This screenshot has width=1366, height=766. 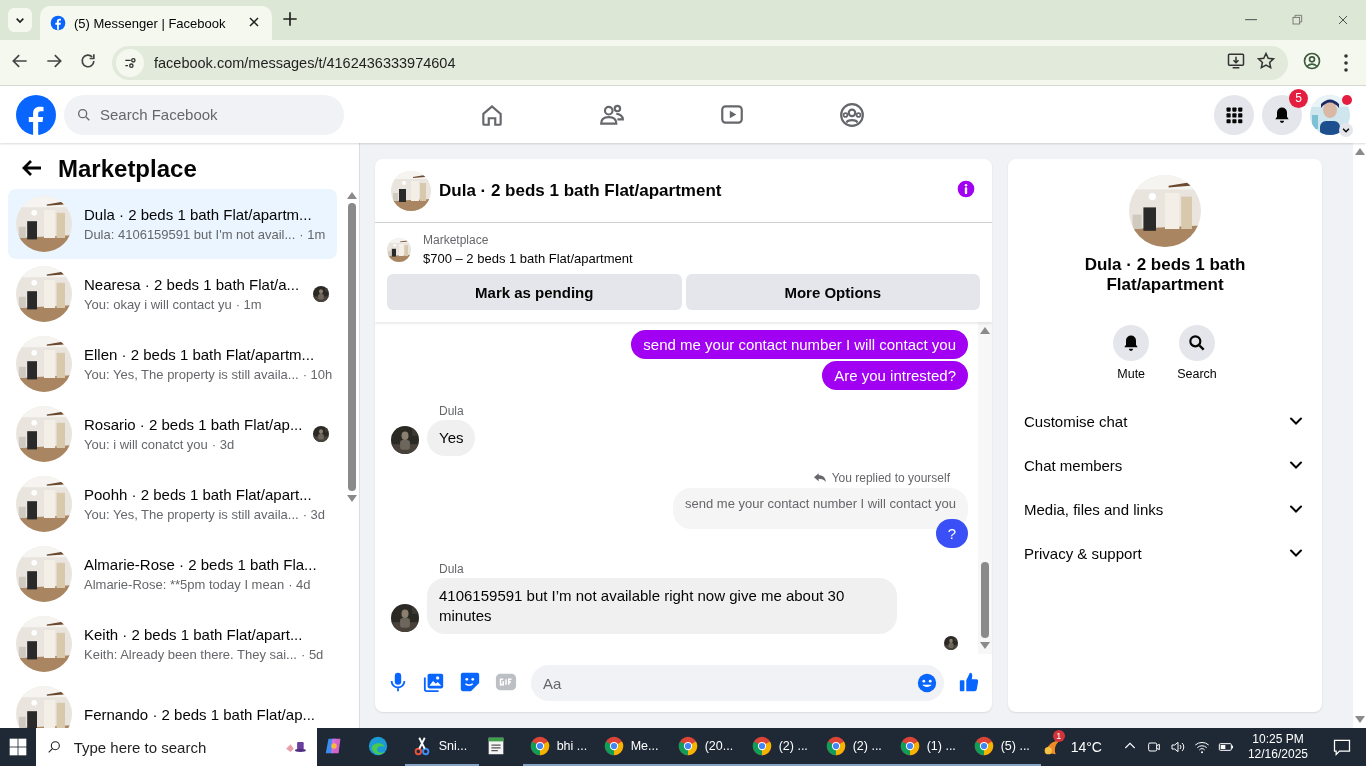 I want to click on message-preview: You: i will conatct you, so click(x=146, y=444).